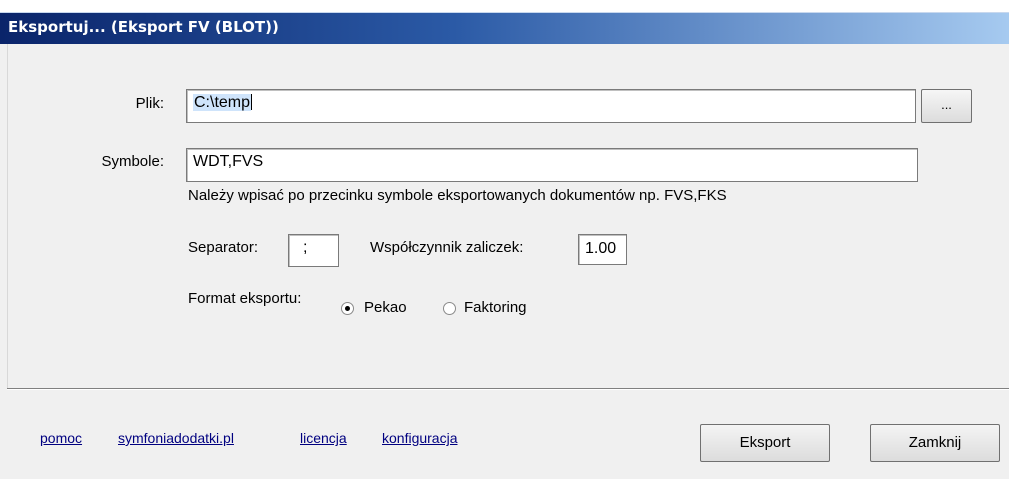 The height and width of the screenshot is (479, 1009). I want to click on coefficient-label: Współczynnik zaliczek:, so click(447, 247).